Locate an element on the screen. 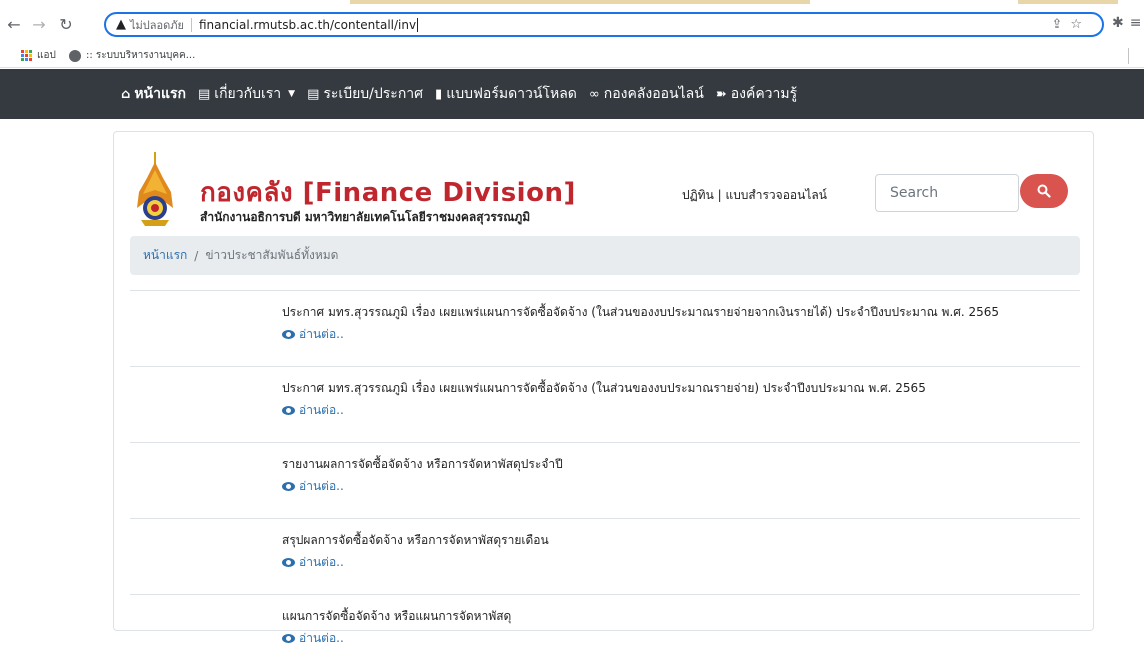  reading-list-icon: ≡ is located at coordinates (1137, 23).